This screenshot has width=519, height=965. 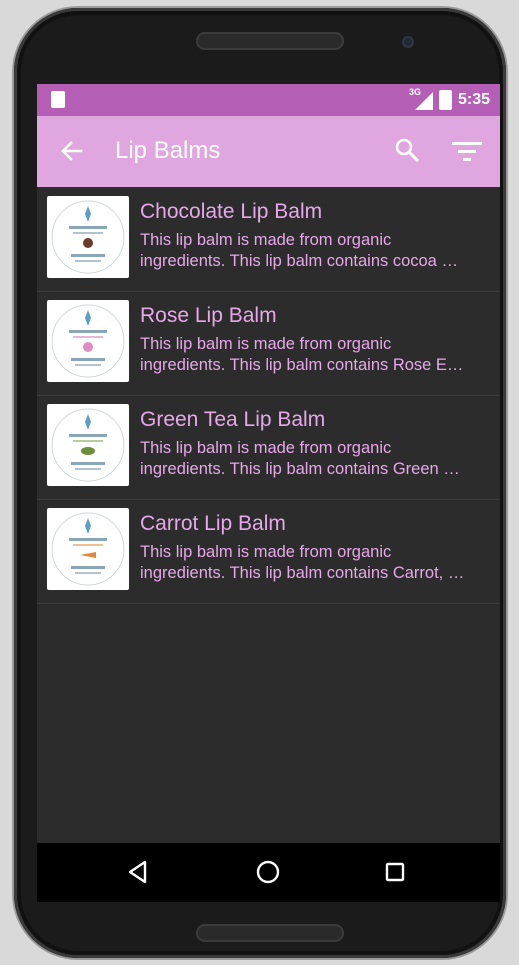 I want to click on search-icon, so click(x=407, y=150).